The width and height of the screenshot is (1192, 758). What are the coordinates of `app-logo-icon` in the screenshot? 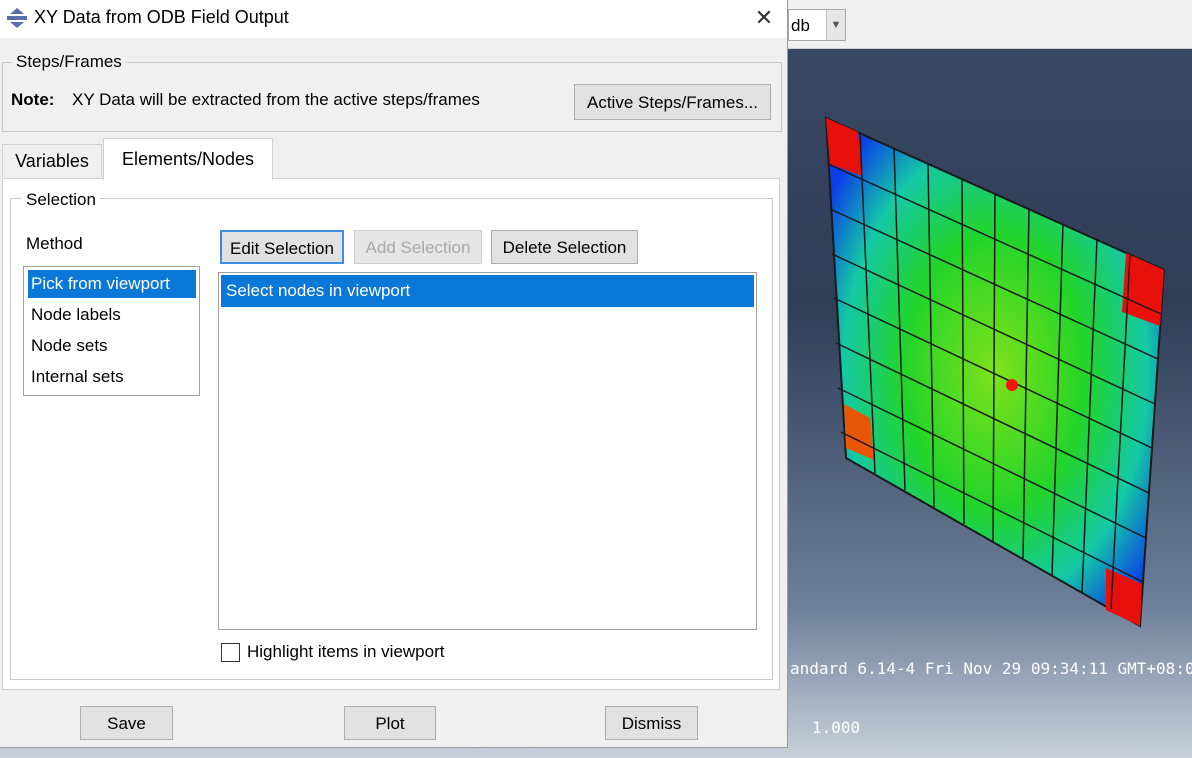 It's located at (17, 18).